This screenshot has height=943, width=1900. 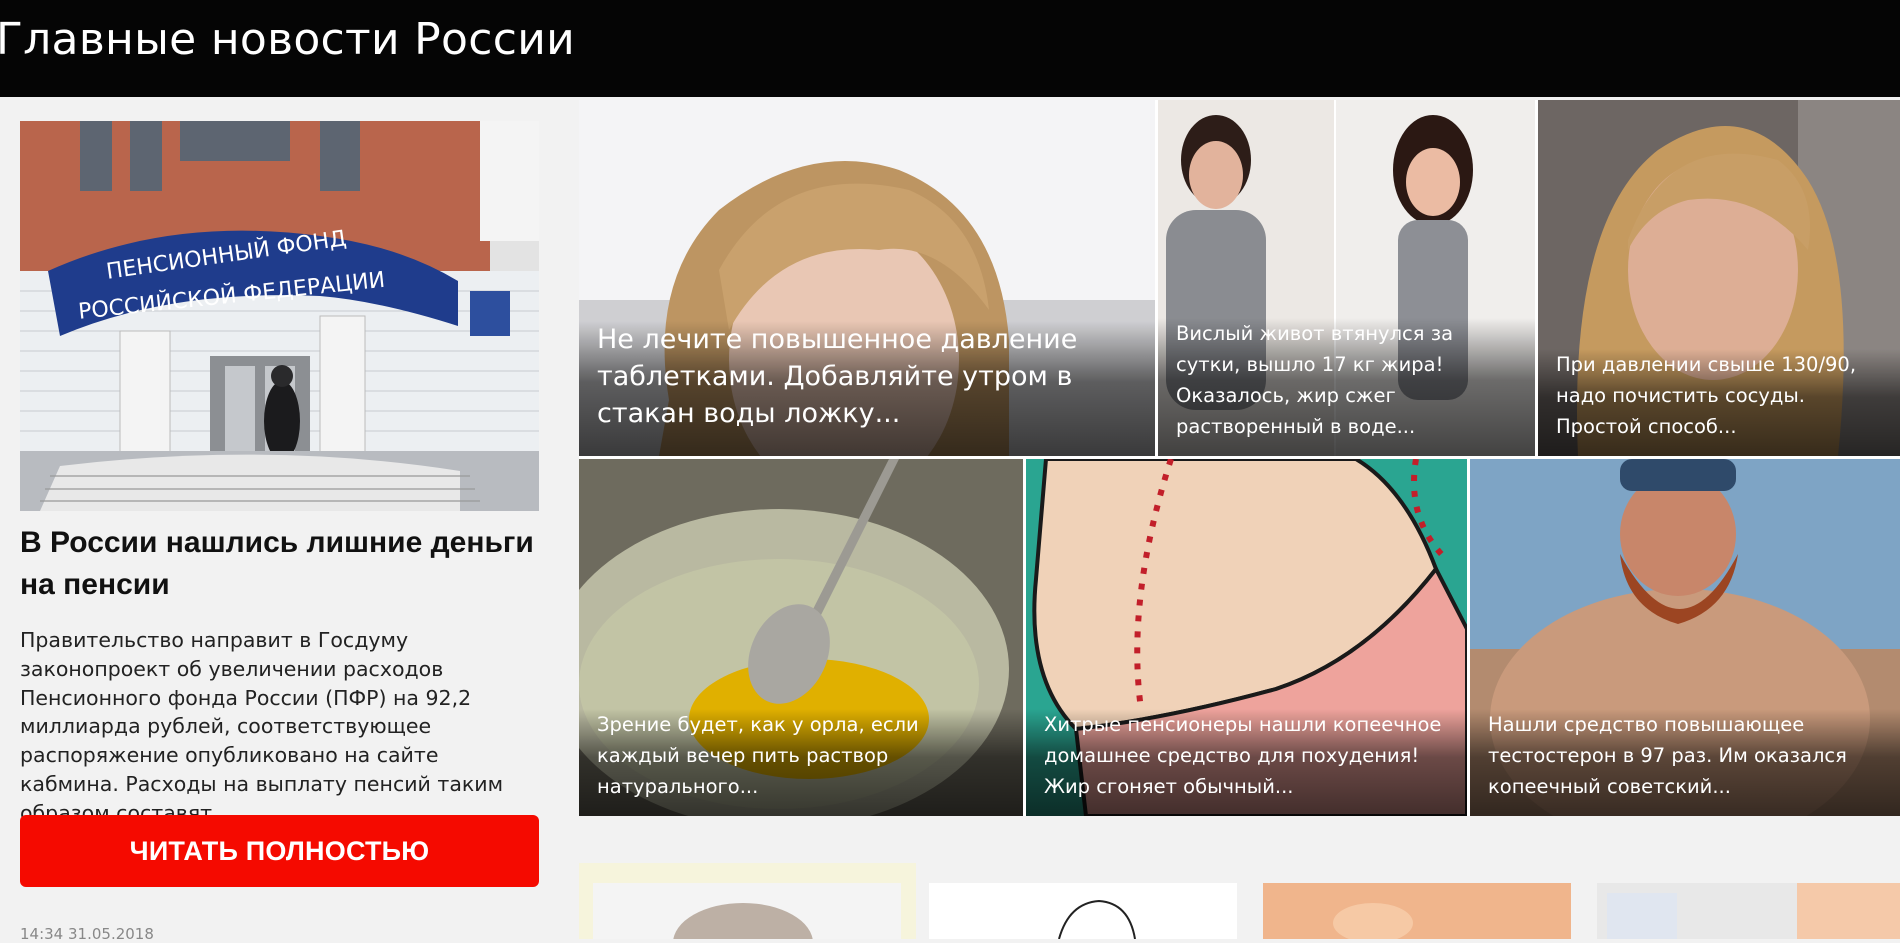 I want to click on featured-headline: В России нашлись лишние деньги на пенсии, so click(x=280, y=564).